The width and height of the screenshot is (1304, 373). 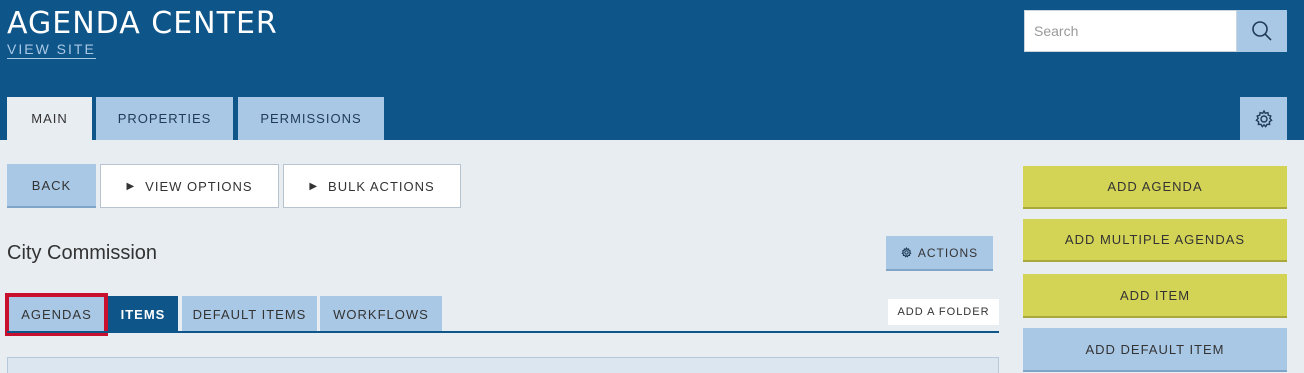 What do you see at coordinates (51, 186) in the screenshot?
I see `back-button: BACK` at bounding box center [51, 186].